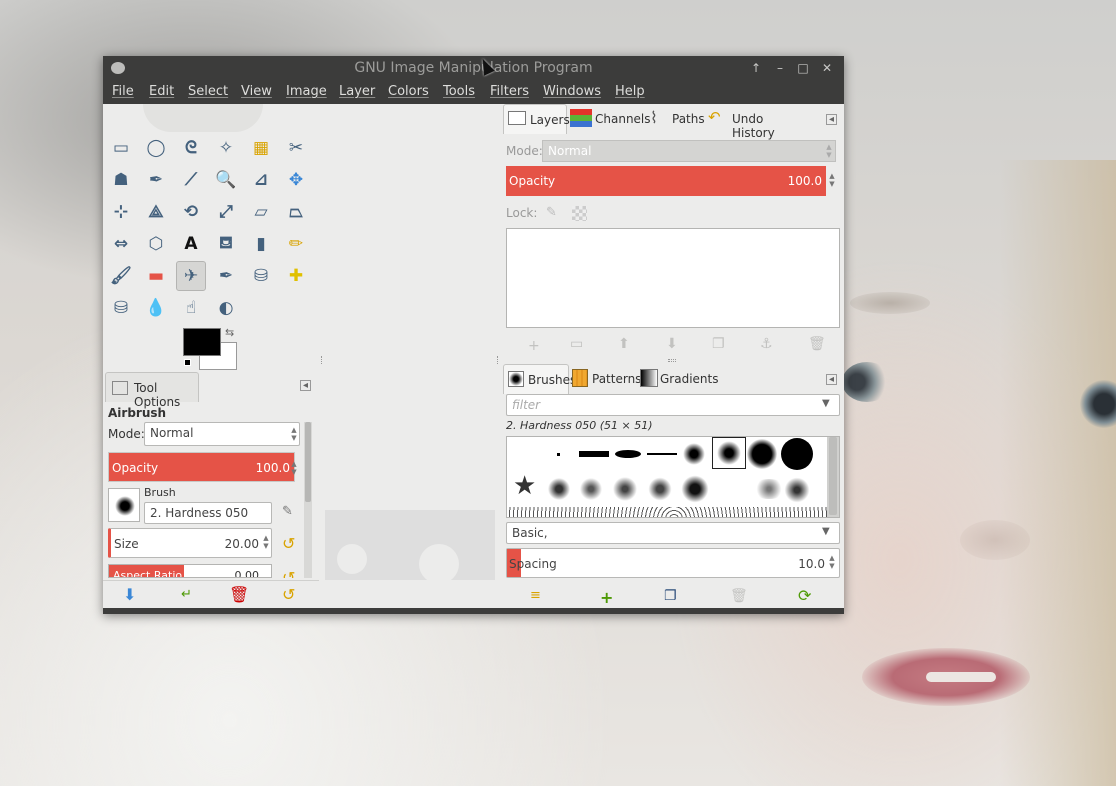  Describe the element at coordinates (535, 595) in the screenshot. I see `edit-brush-button-icon: ≡` at that location.